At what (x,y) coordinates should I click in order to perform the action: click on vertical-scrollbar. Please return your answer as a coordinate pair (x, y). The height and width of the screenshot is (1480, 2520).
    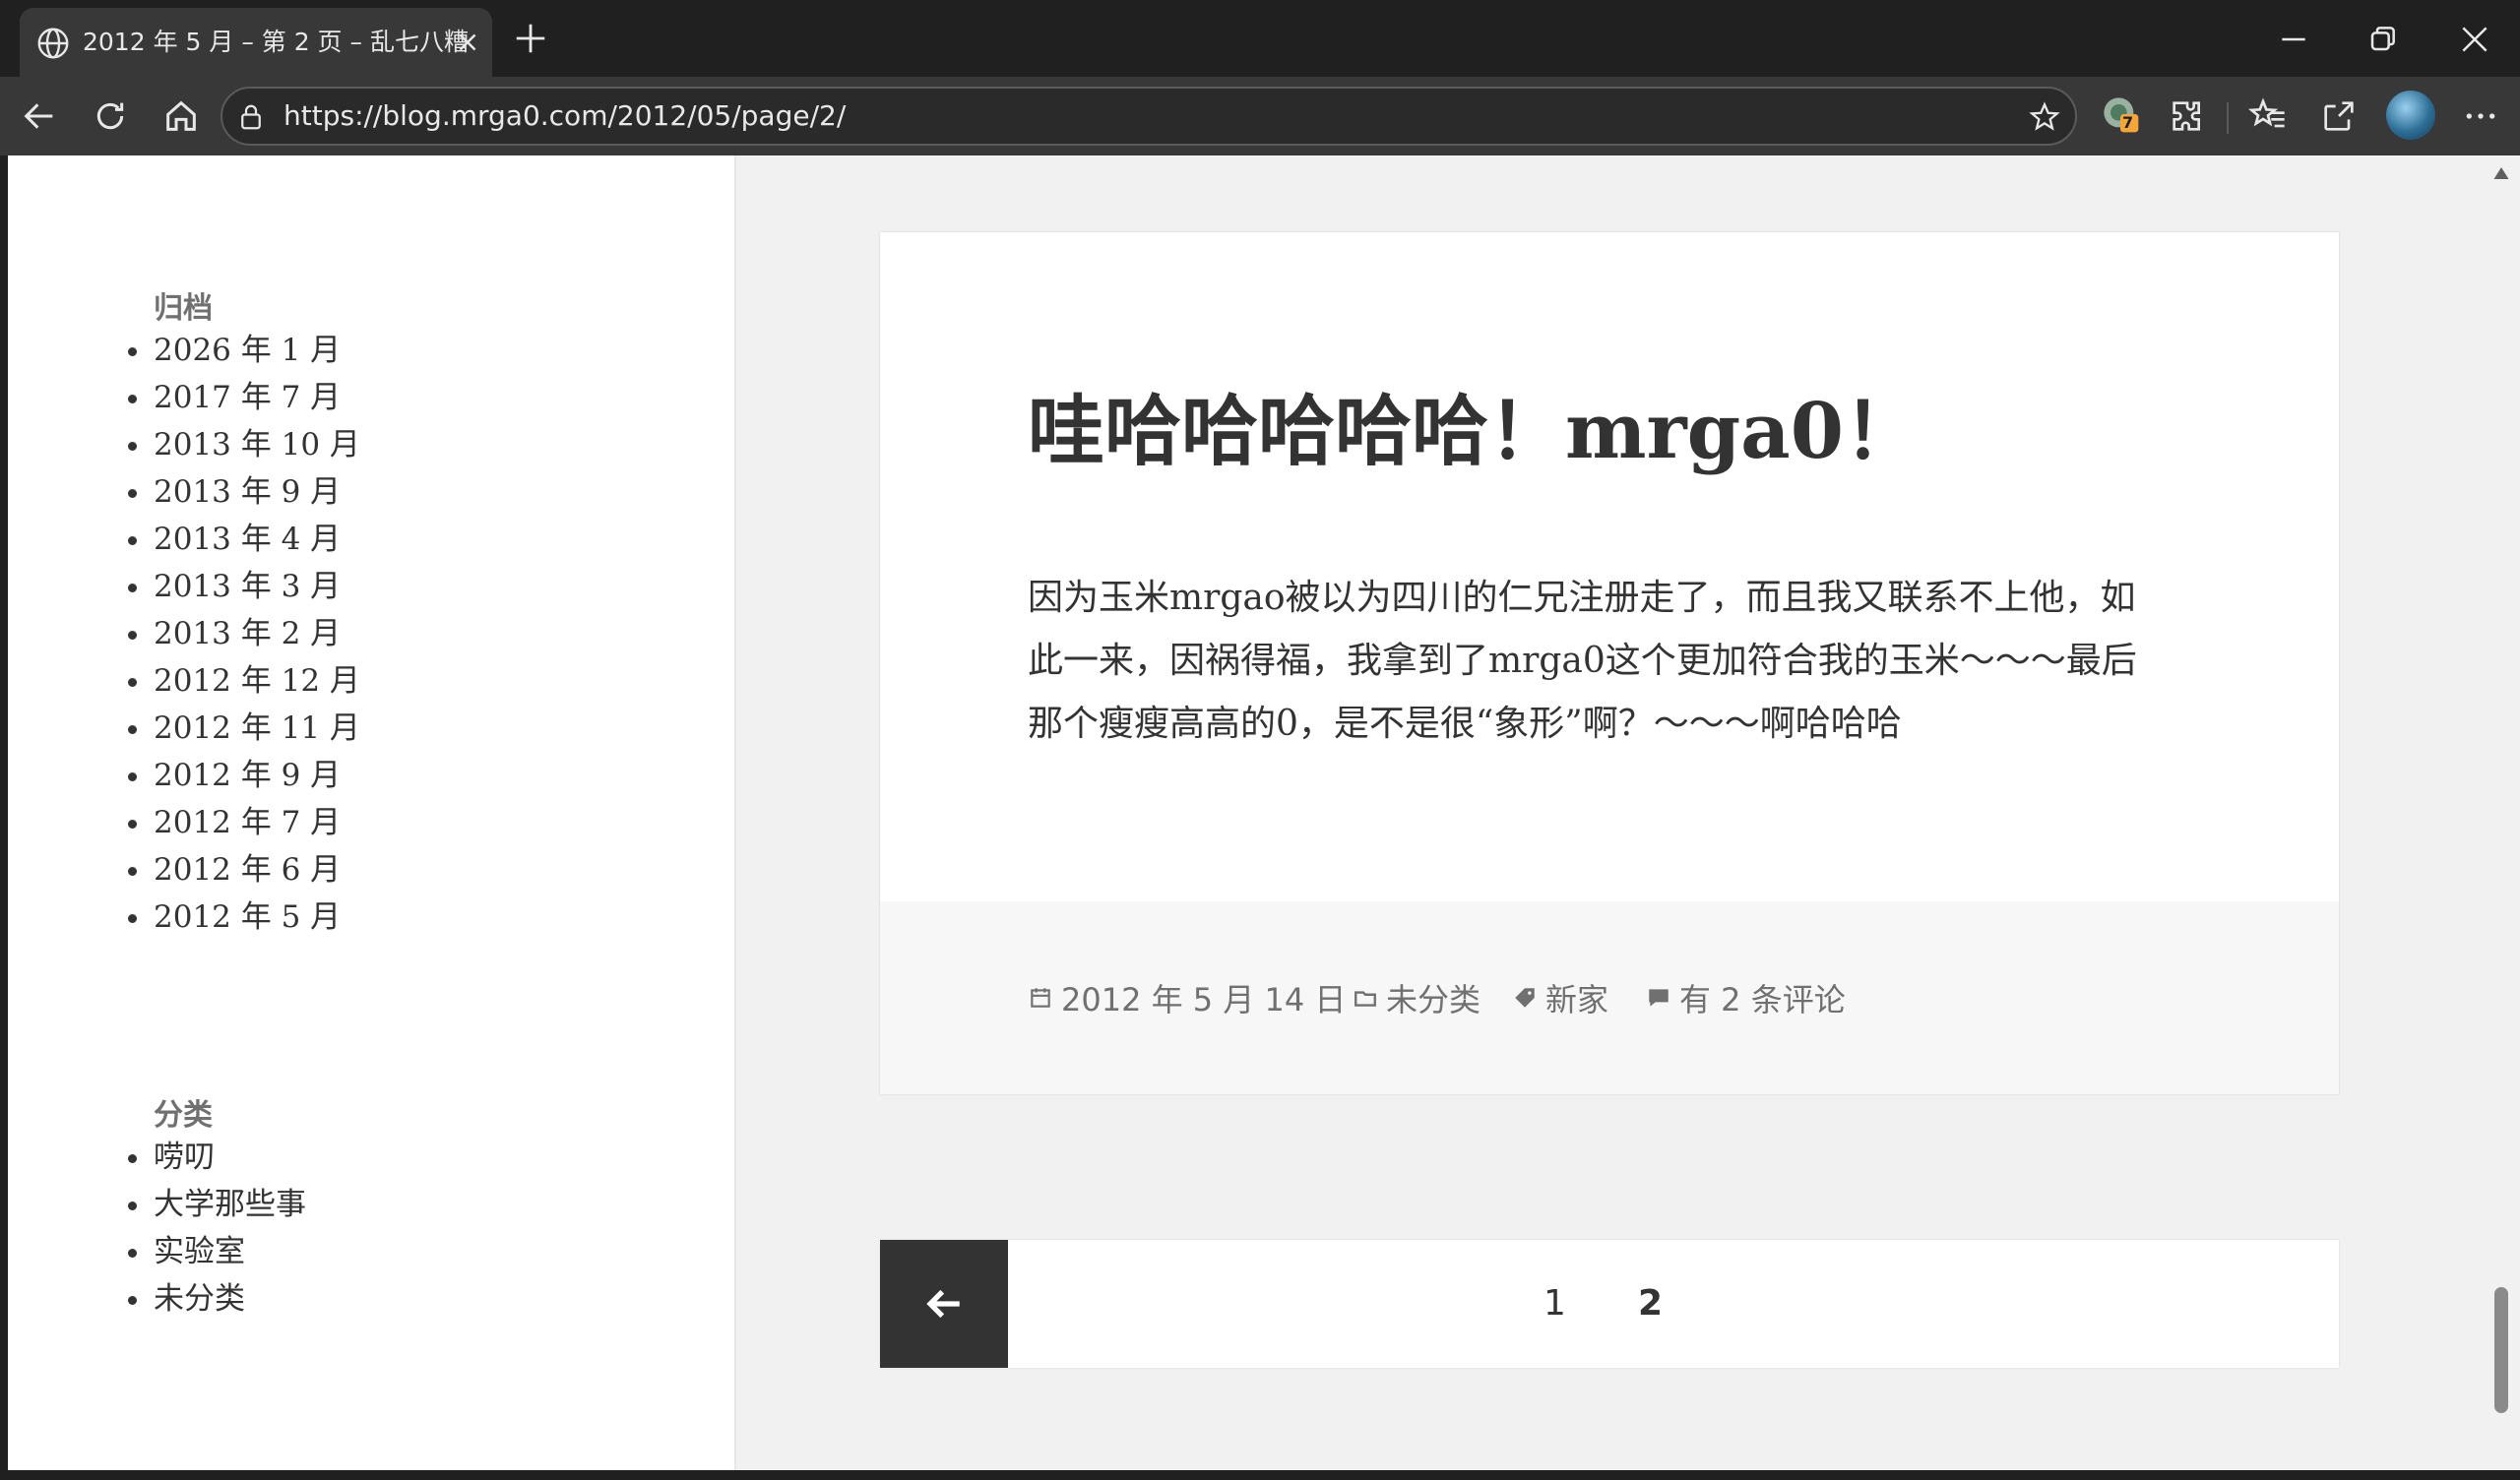
    Looking at the image, I should click on (2501, 813).